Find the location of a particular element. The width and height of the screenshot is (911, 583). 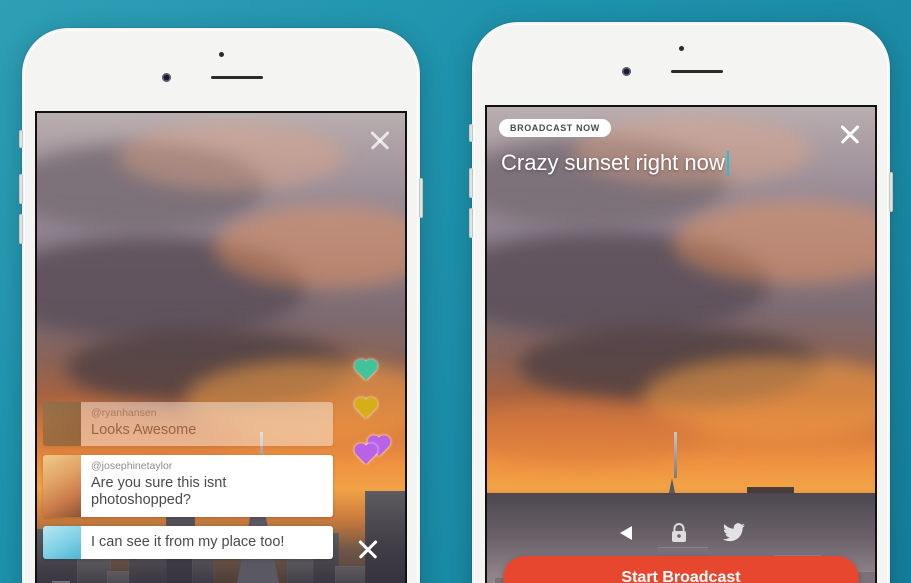

comment-message: I can see it from my place too! is located at coordinates (188, 541).